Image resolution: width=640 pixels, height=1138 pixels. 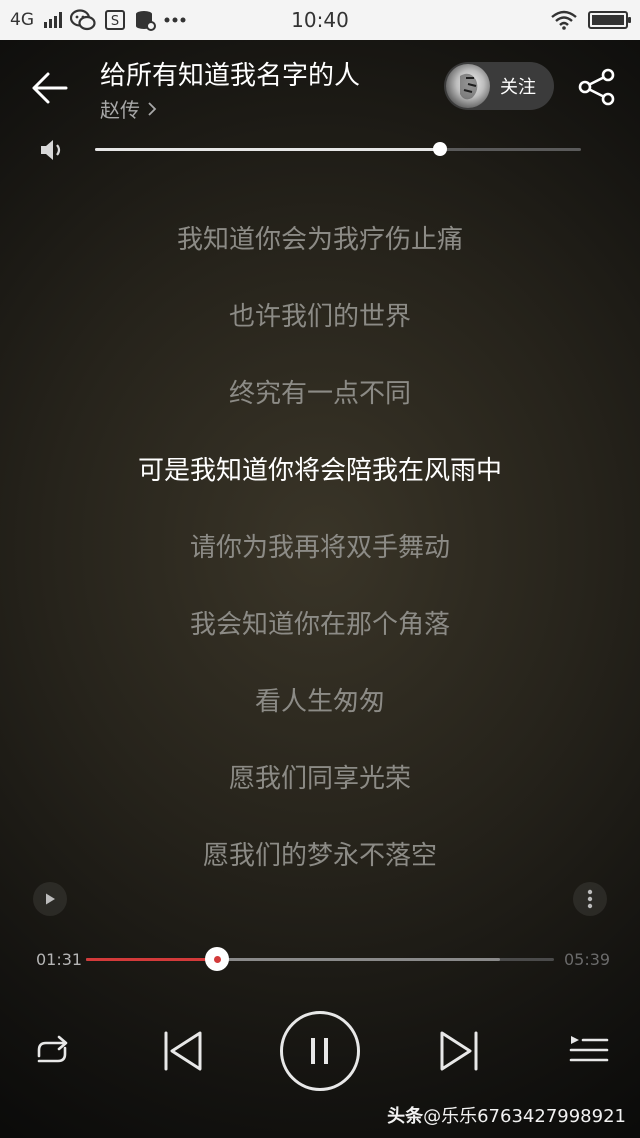 What do you see at coordinates (524, 1116) in the screenshot?
I see `watermark-handle: @乐乐6763427998921` at bounding box center [524, 1116].